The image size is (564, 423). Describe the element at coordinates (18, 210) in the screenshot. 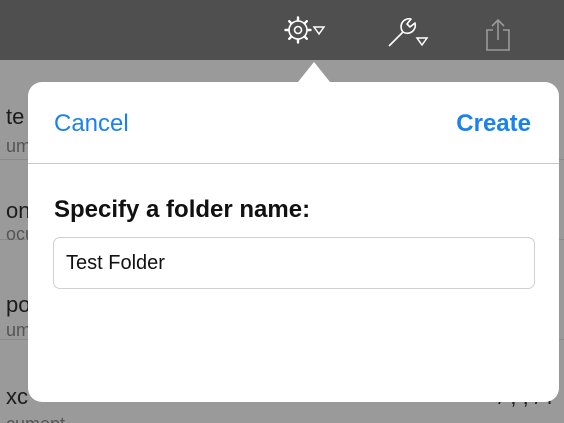

I see `list-item-title: on` at that location.